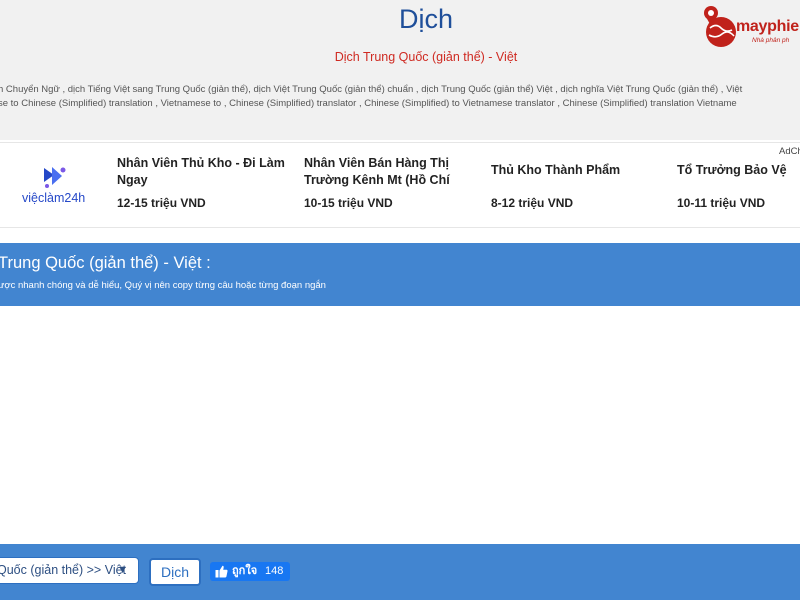  I want to click on logo-text: mayphie, so click(767, 26).